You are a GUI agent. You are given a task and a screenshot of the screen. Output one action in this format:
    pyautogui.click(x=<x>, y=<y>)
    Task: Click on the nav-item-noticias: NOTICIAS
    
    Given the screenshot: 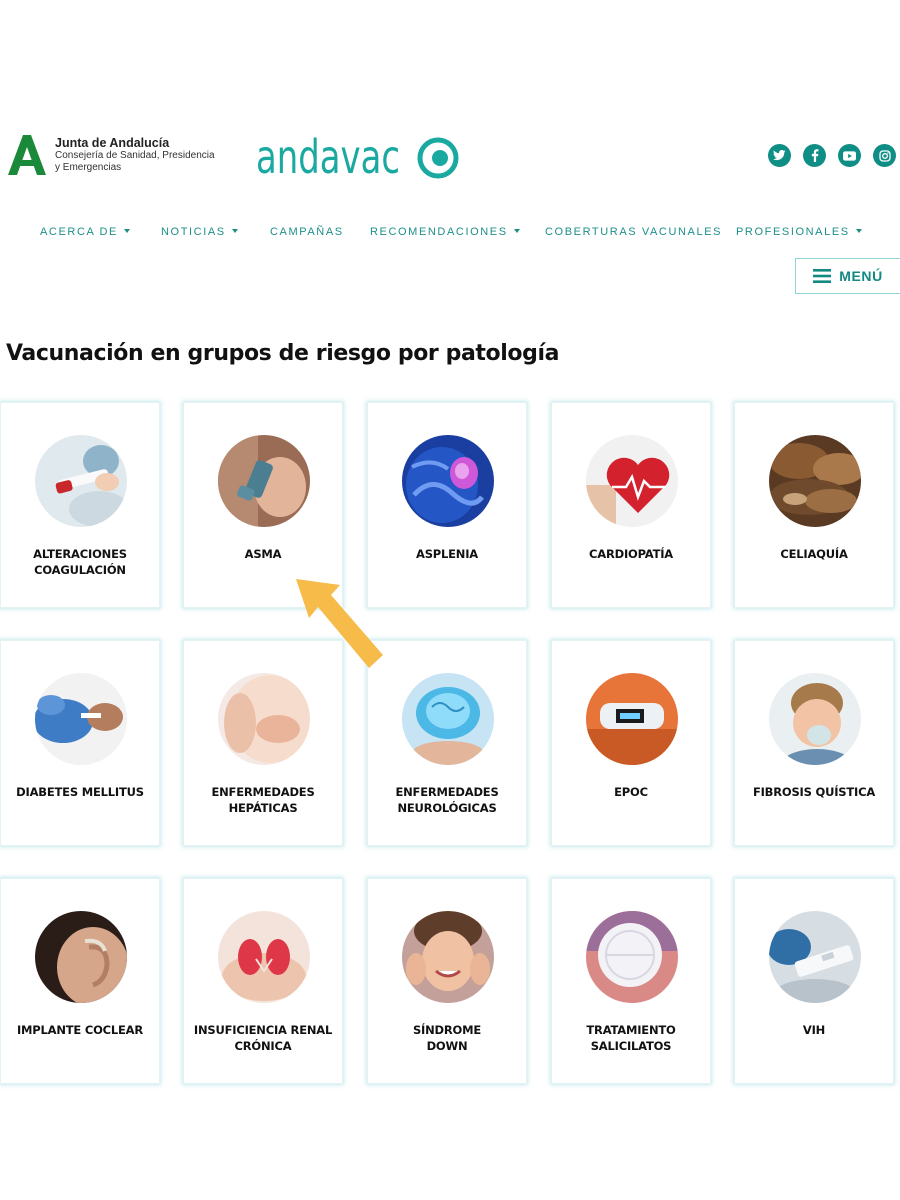 What is the action you would take?
    pyautogui.click(x=199, y=232)
    